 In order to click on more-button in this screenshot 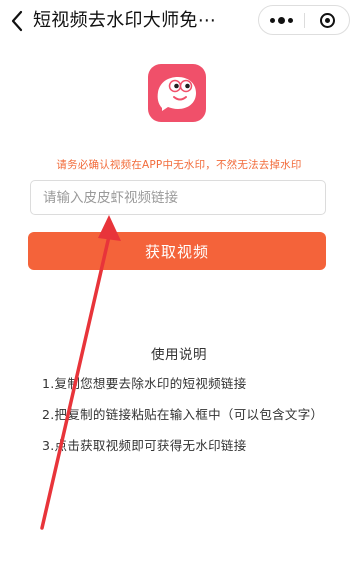, I will do `click(281, 20)`.